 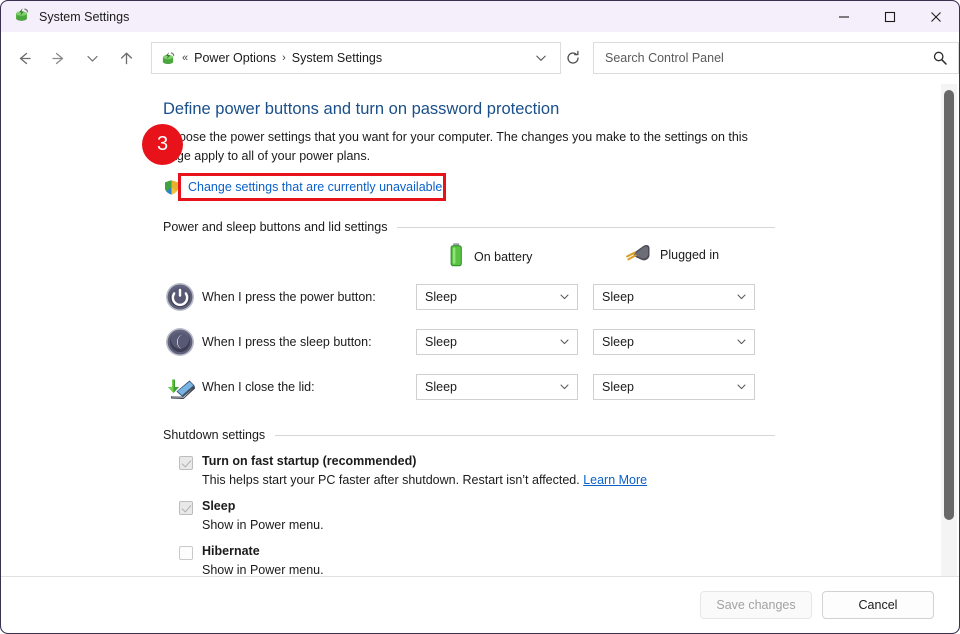 I want to click on group-header-shutdown: Shutdown settings, so click(x=469, y=435).